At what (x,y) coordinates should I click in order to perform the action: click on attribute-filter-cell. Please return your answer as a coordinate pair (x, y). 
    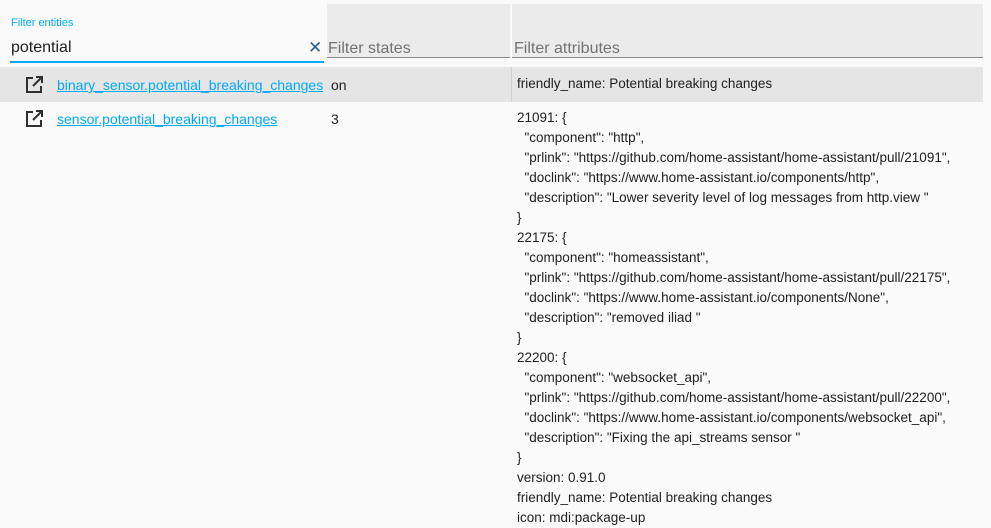
    Looking at the image, I should click on (747, 31).